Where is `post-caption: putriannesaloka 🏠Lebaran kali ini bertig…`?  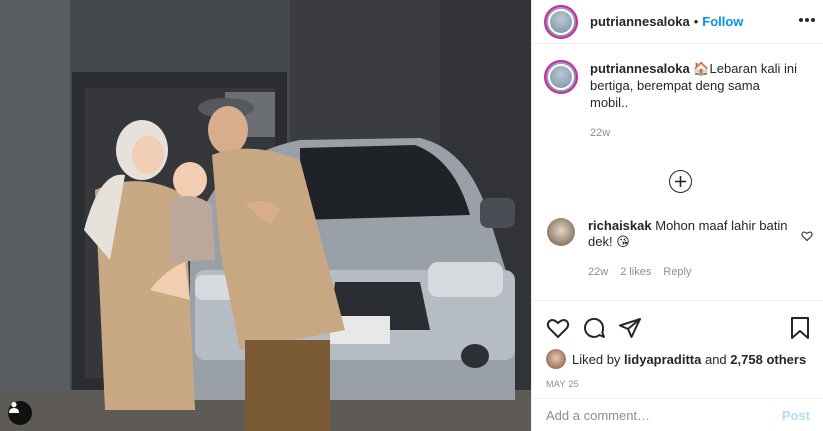 post-caption: putriannesaloka 🏠Lebaran kali ini bertig… is located at coordinates (677, 93).